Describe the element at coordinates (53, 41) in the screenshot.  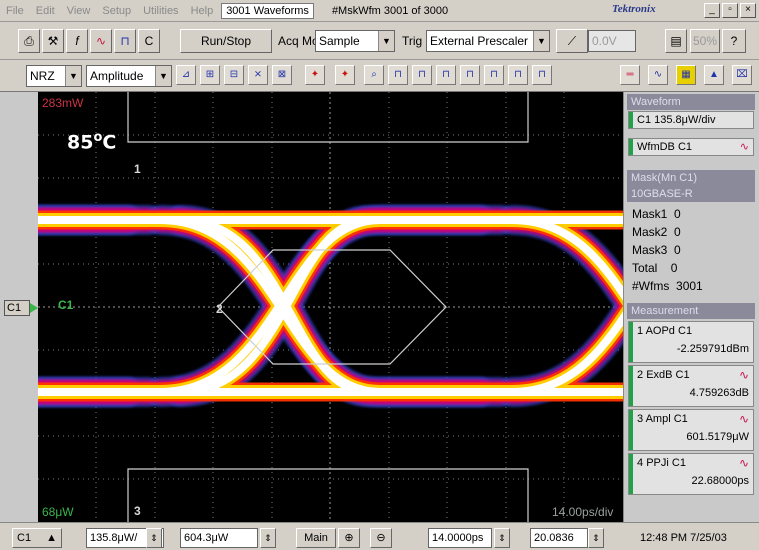
I see `tools-icon: ⚒` at that location.